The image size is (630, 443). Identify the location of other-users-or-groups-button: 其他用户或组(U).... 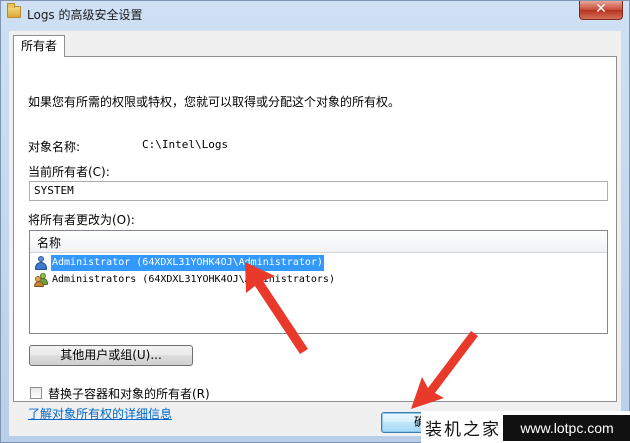
(111, 355).